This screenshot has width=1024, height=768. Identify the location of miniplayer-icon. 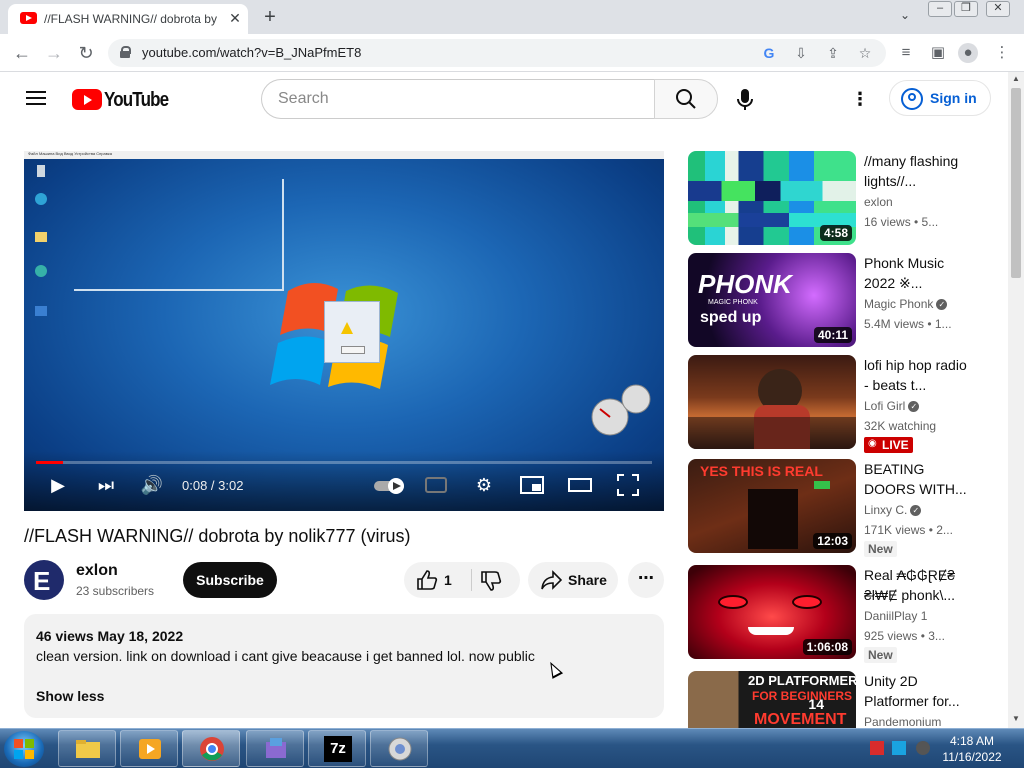
(532, 485).